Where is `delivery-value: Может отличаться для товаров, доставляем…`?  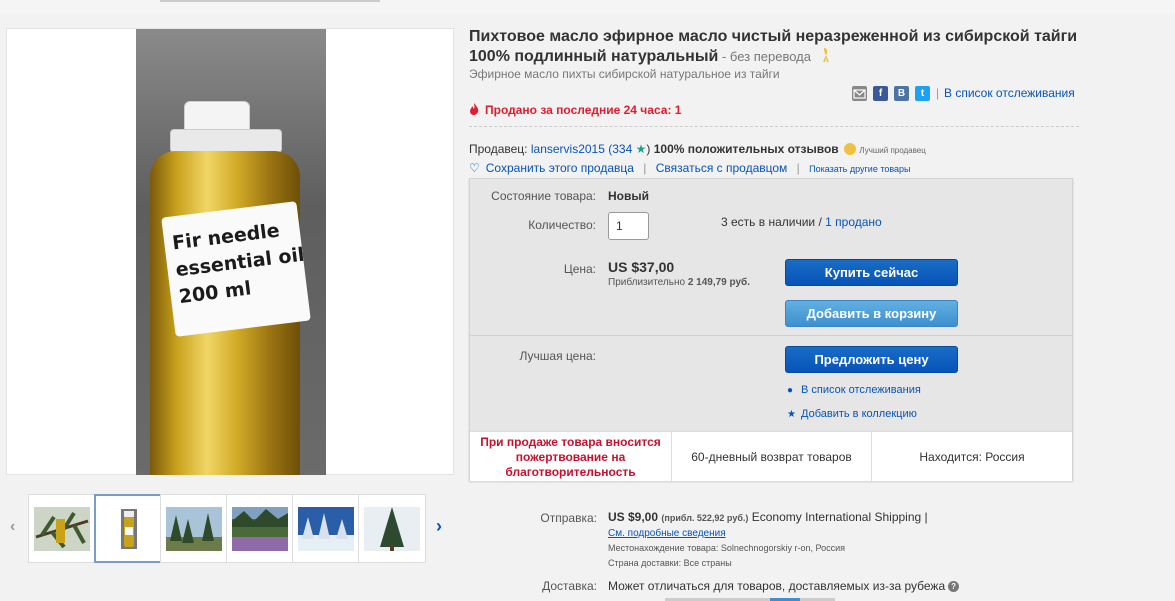
delivery-value: Может отличаться для товаров, доставляем… is located at coordinates (784, 586).